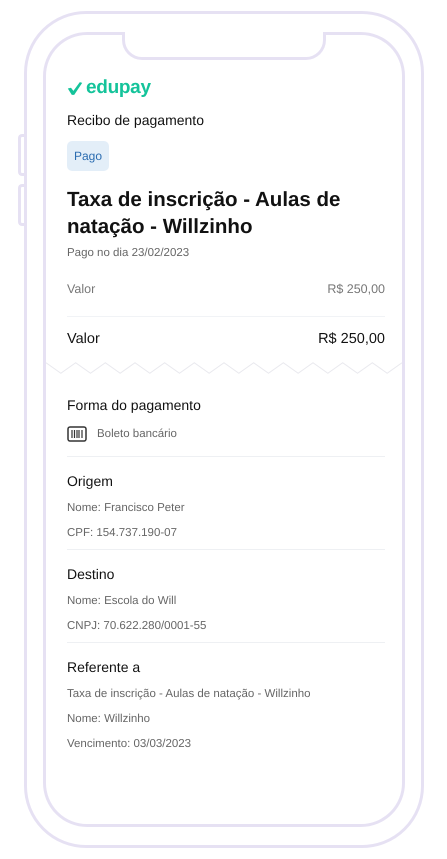  Describe the element at coordinates (189, 694) in the screenshot. I see `detail-text: Taxa de inscrição - Aulas de natação - Willzinho` at that location.